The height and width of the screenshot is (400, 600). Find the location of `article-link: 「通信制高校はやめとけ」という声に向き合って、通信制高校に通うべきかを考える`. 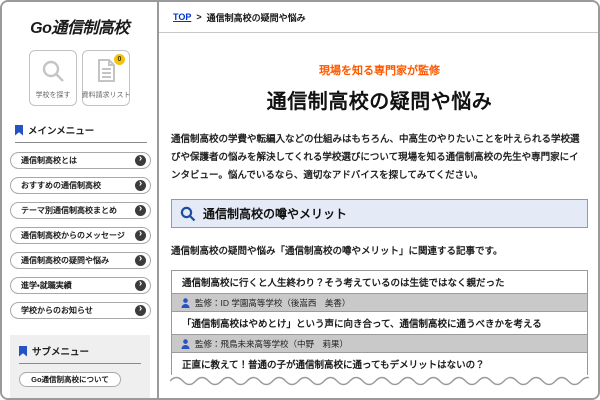

article-link: 「通信制高校はやめとけ」という声に向き合って、通信制高校に通うべきかを考える is located at coordinates (379, 323).